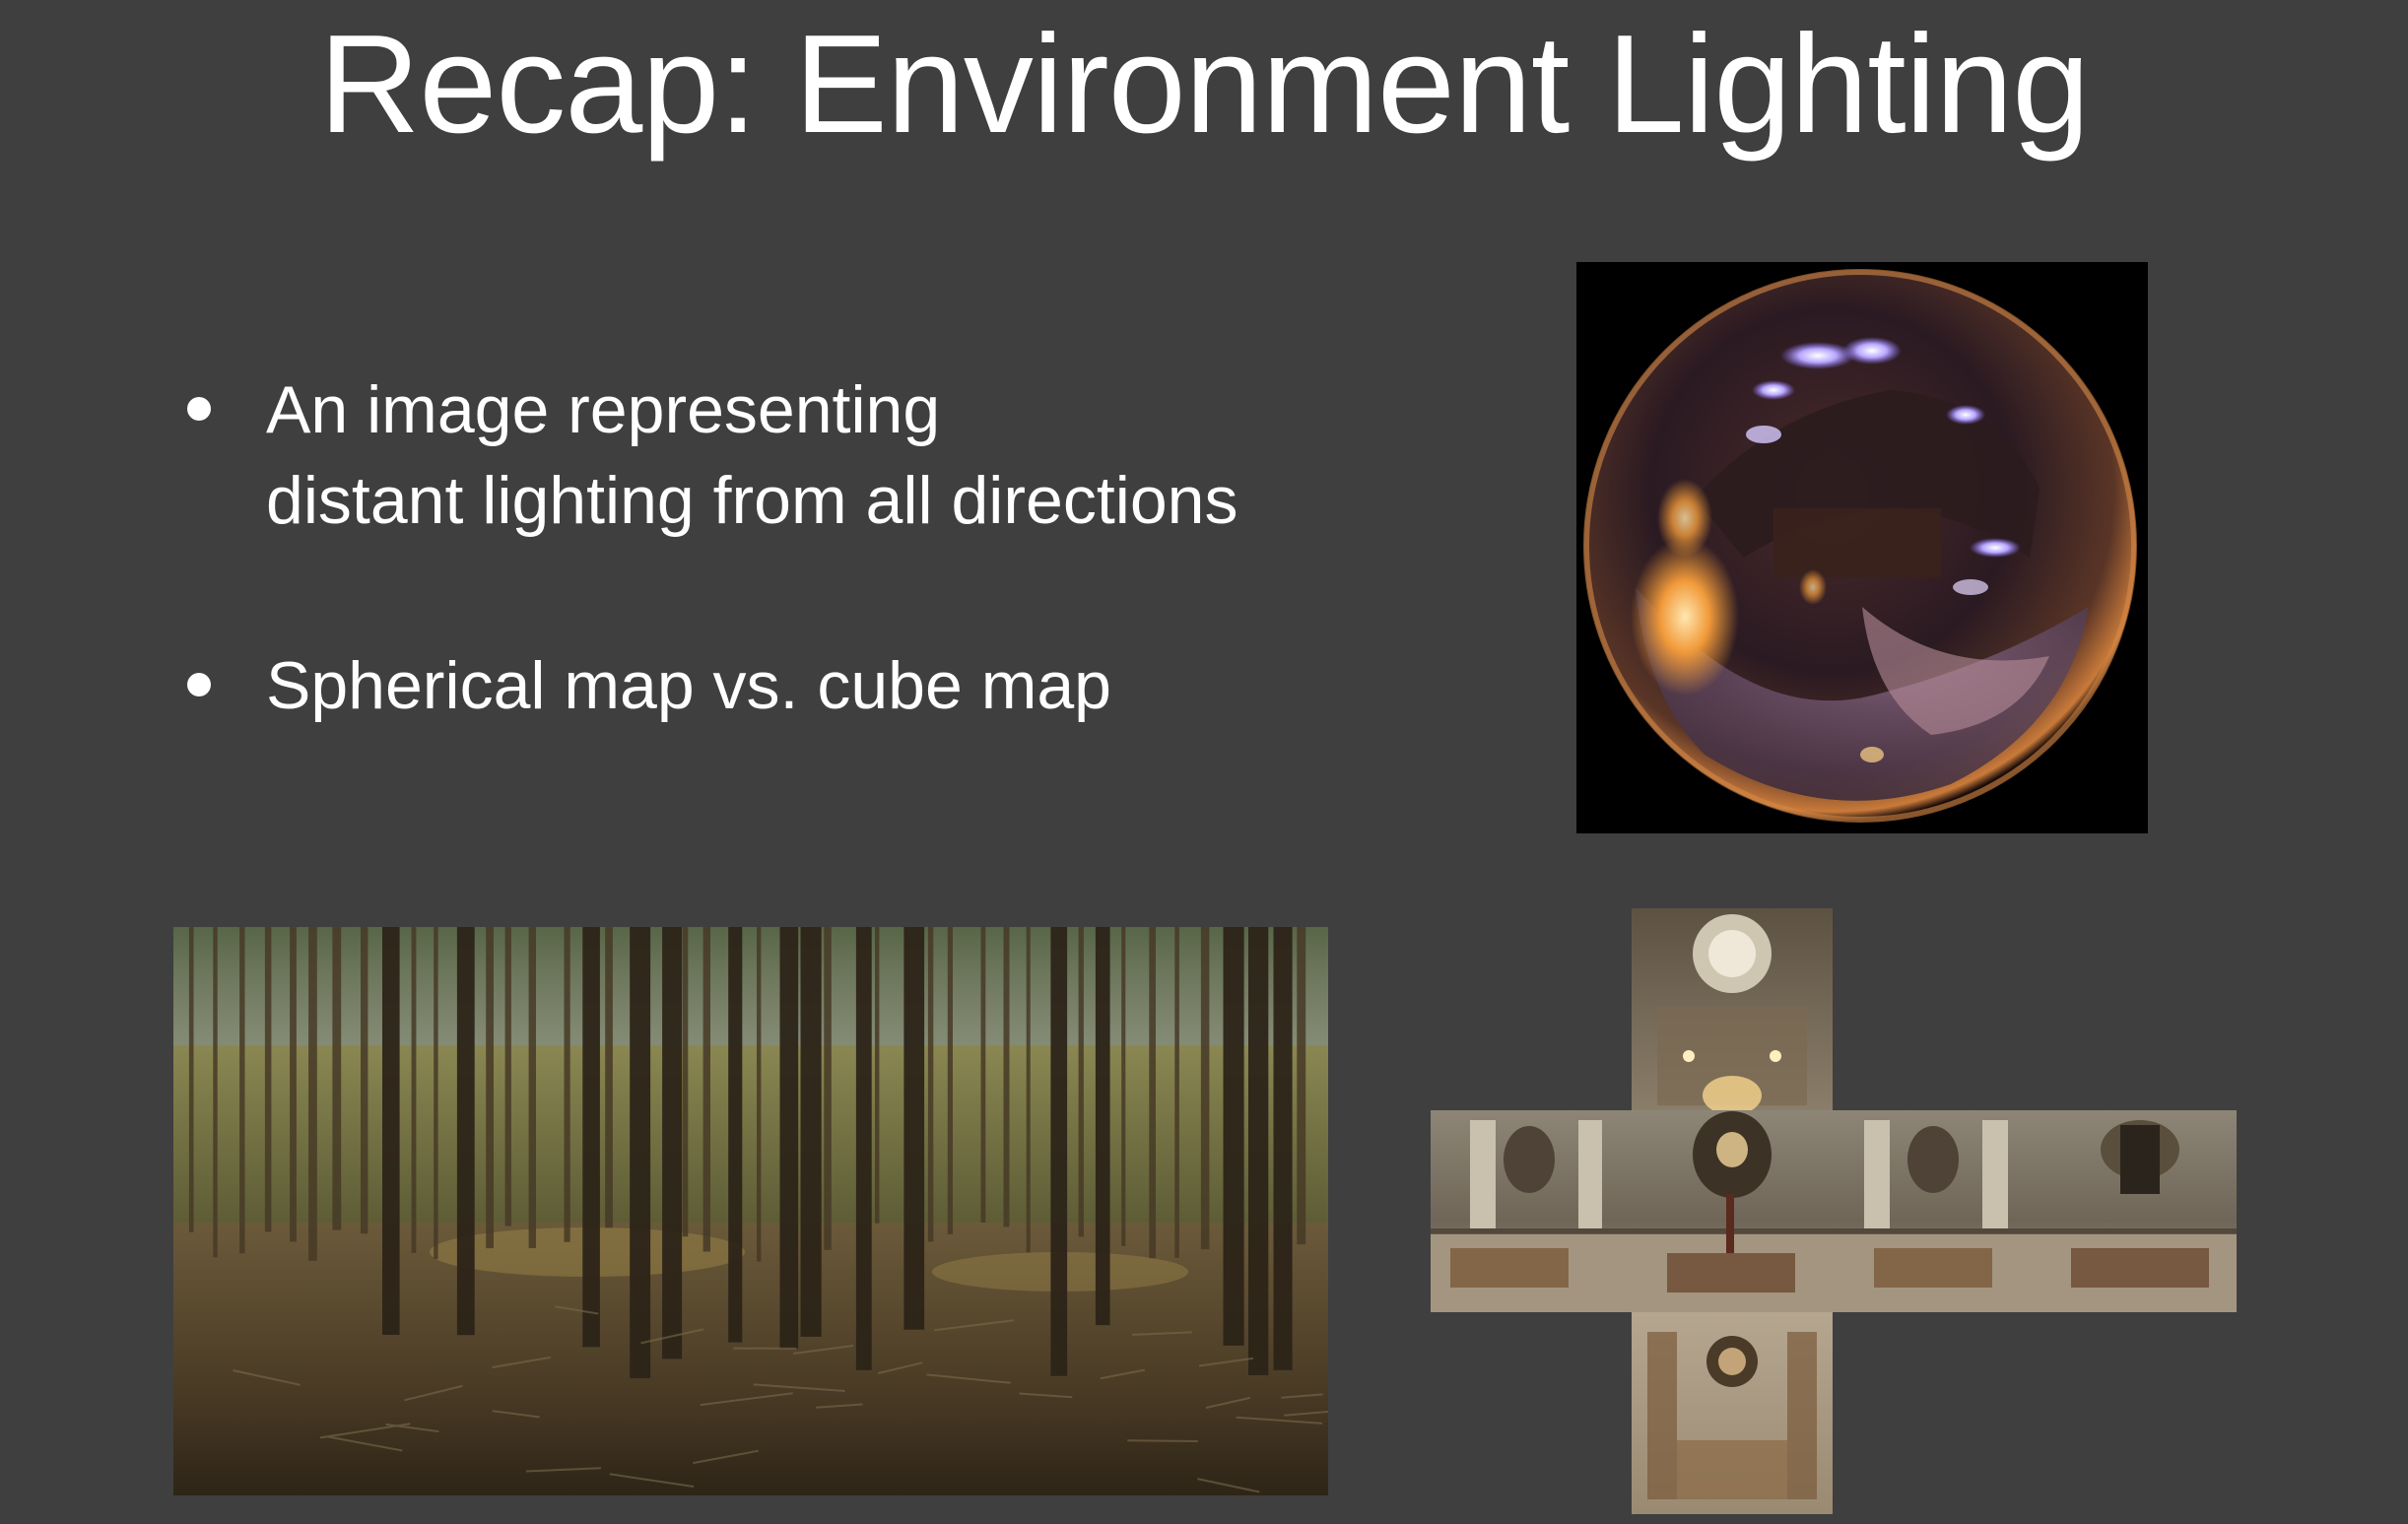 The width and height of the screenshot is (2408, 1524). I want to click on bullet-item: Spherical map vs. cube map, so click(710, 685).